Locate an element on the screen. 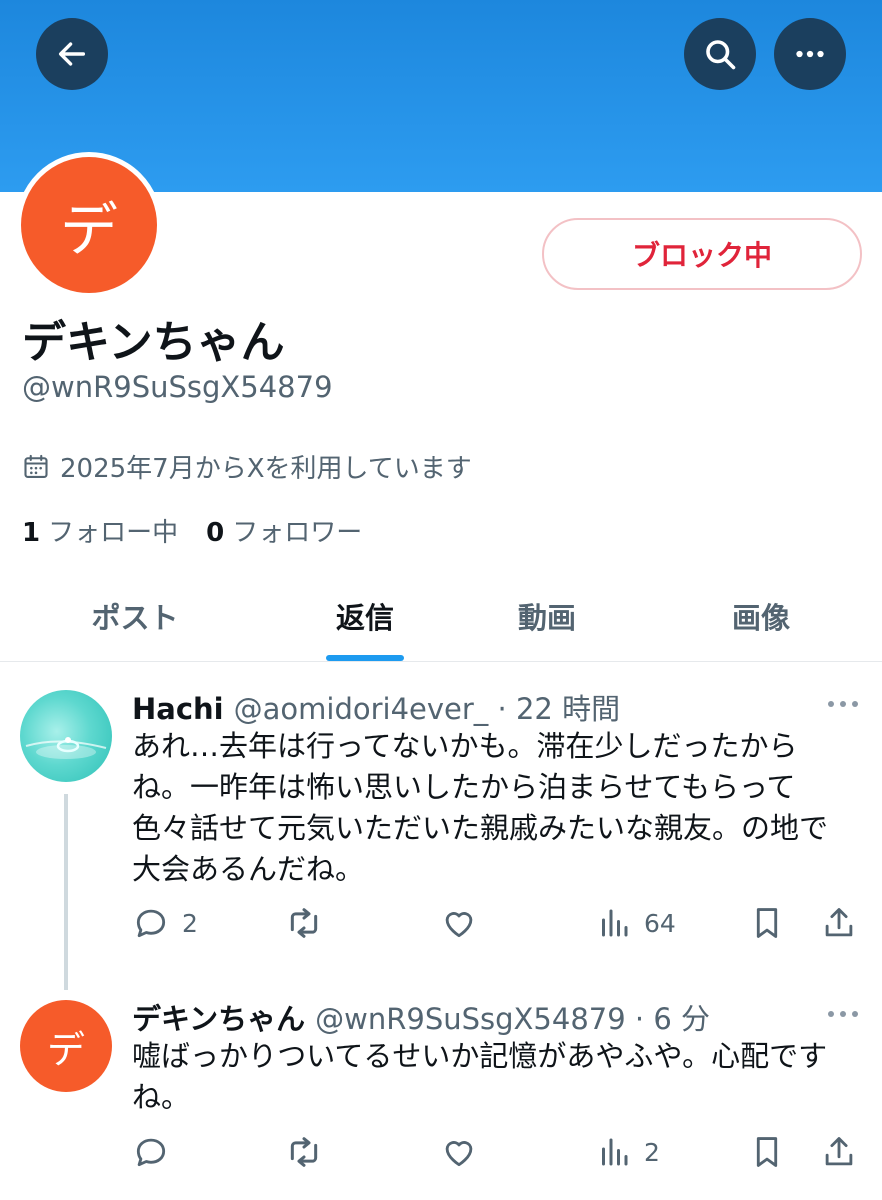 This screenshot has width=882, height=1200. followers-label: フォロワー is located at coordinates (297, 533).